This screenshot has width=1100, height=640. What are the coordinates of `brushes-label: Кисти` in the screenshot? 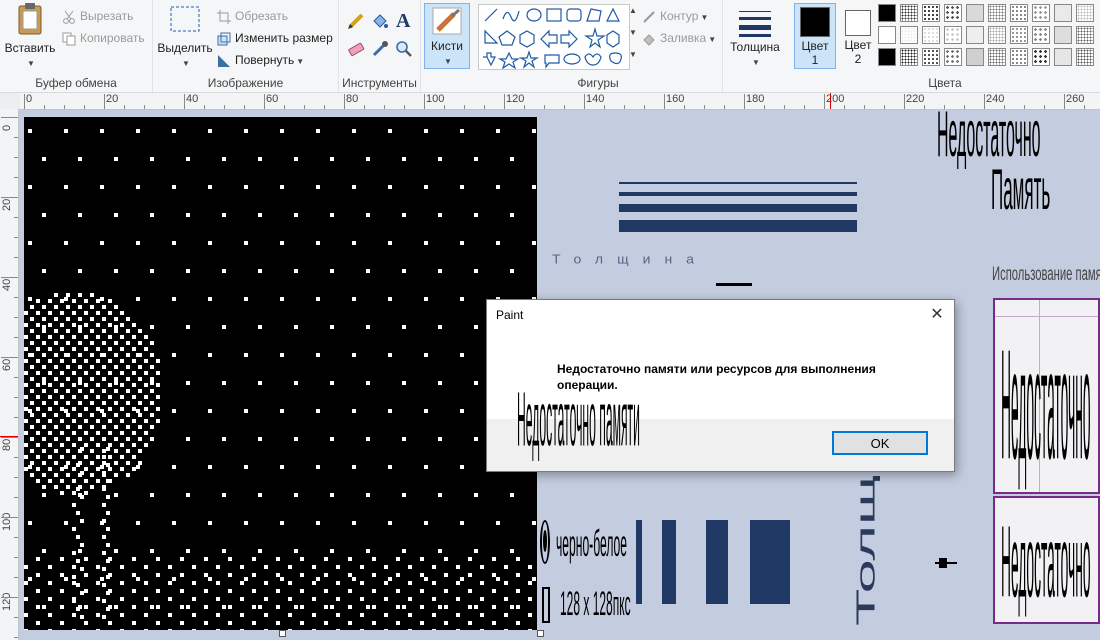 It's located at (447, 46).